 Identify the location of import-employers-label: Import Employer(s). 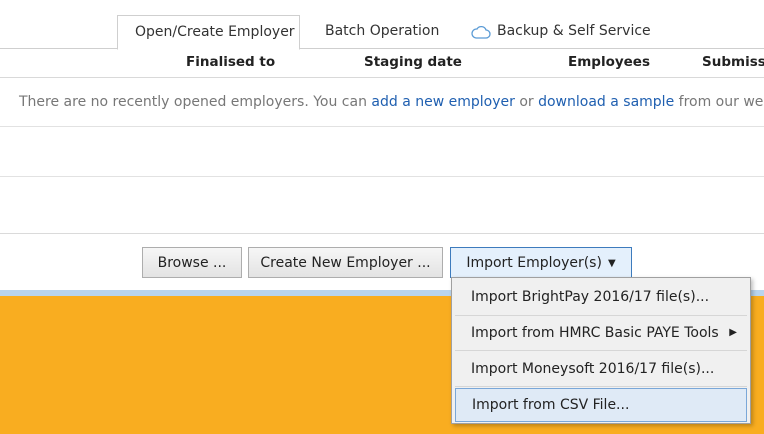
(534, 263).